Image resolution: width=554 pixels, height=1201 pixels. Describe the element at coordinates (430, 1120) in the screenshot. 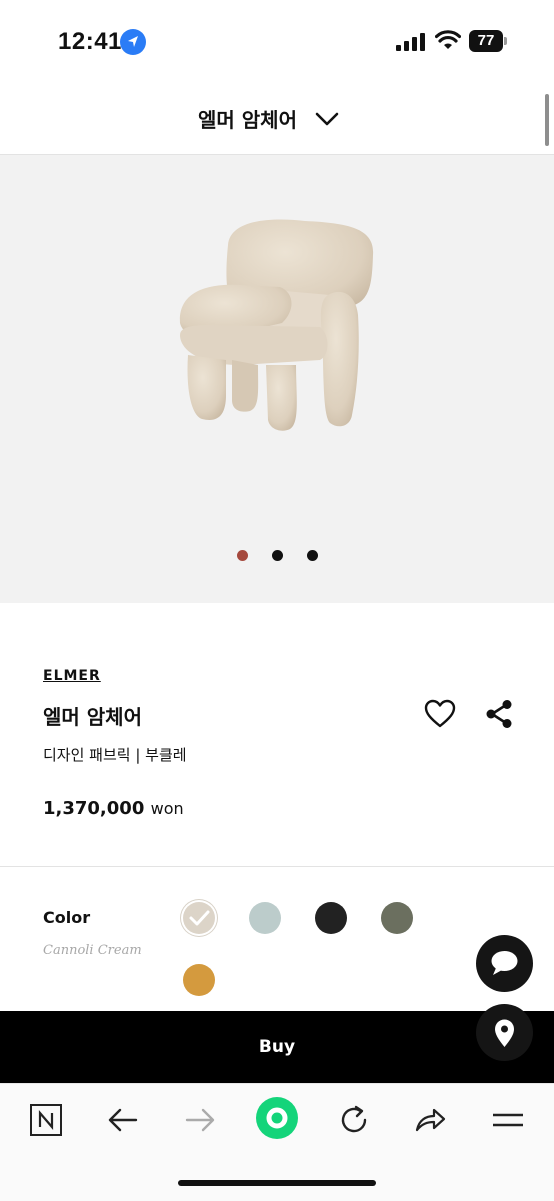

I see `share-arrow-icon` at that location.